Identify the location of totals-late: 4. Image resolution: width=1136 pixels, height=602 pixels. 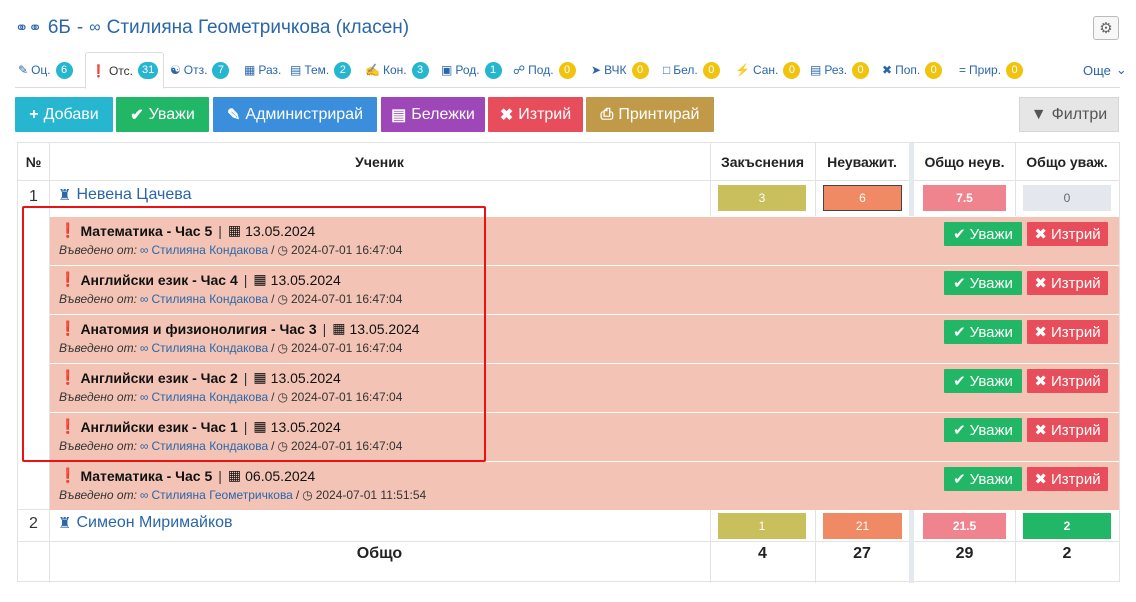
(762, 553).